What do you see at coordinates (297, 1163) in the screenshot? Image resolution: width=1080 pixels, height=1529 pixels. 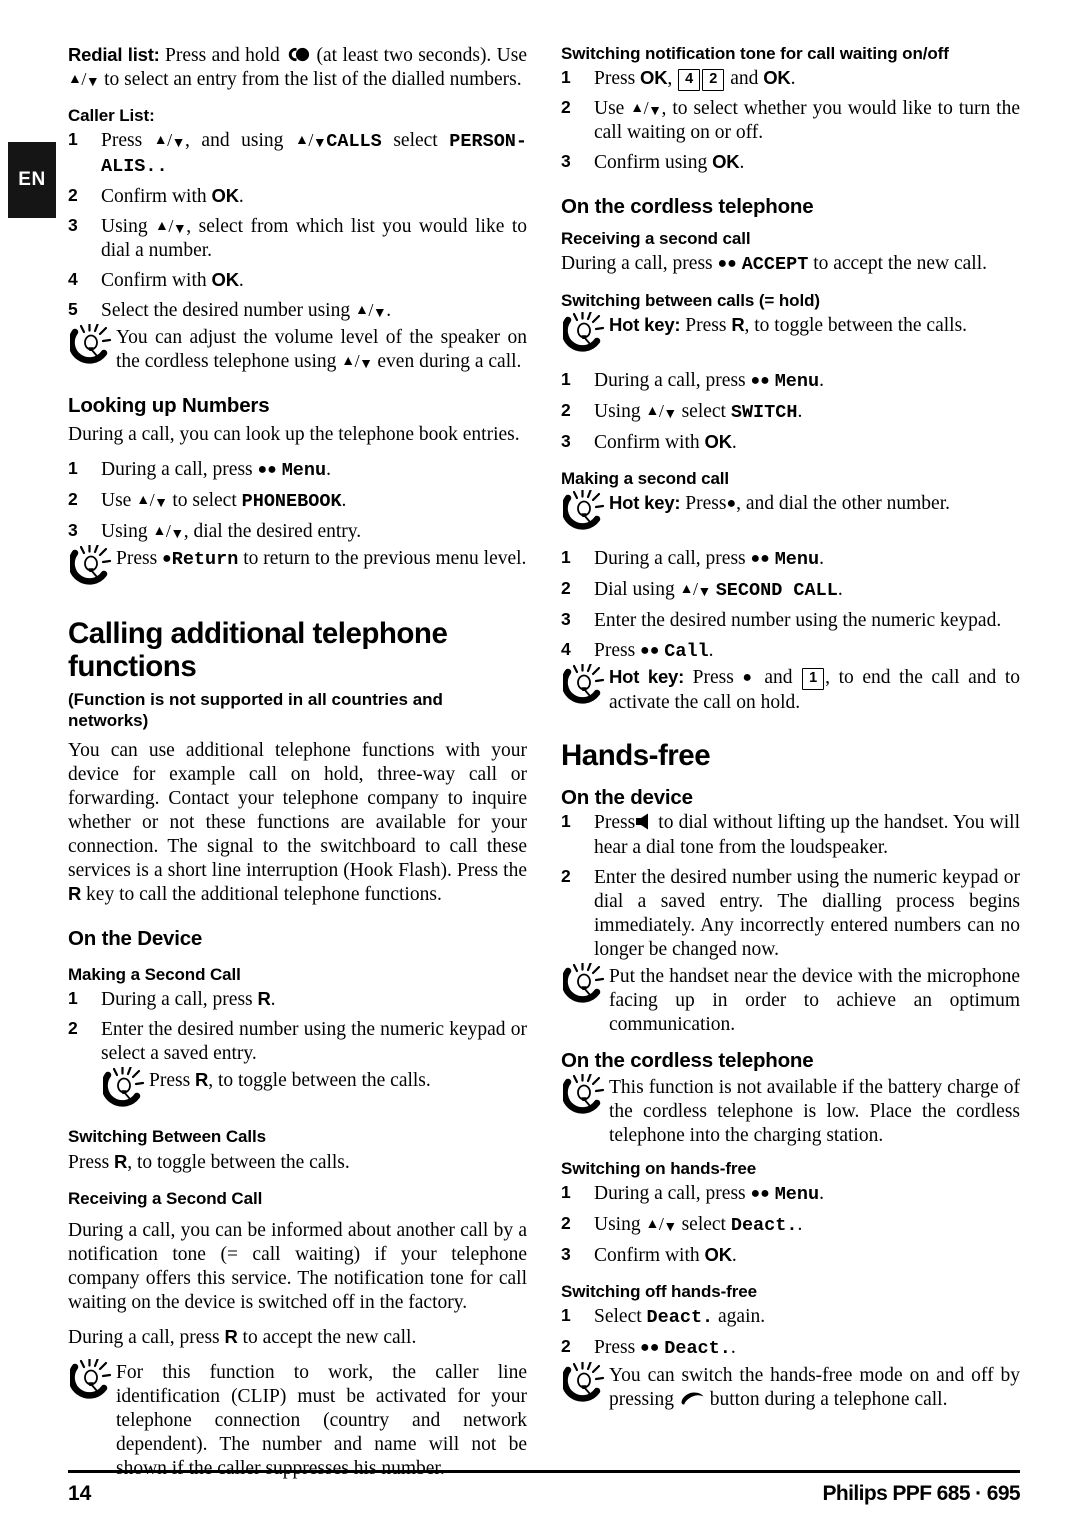 I see `switching-between-calls-body: Press R, to toggle between the calls.` at bounding box center [297, 1163].